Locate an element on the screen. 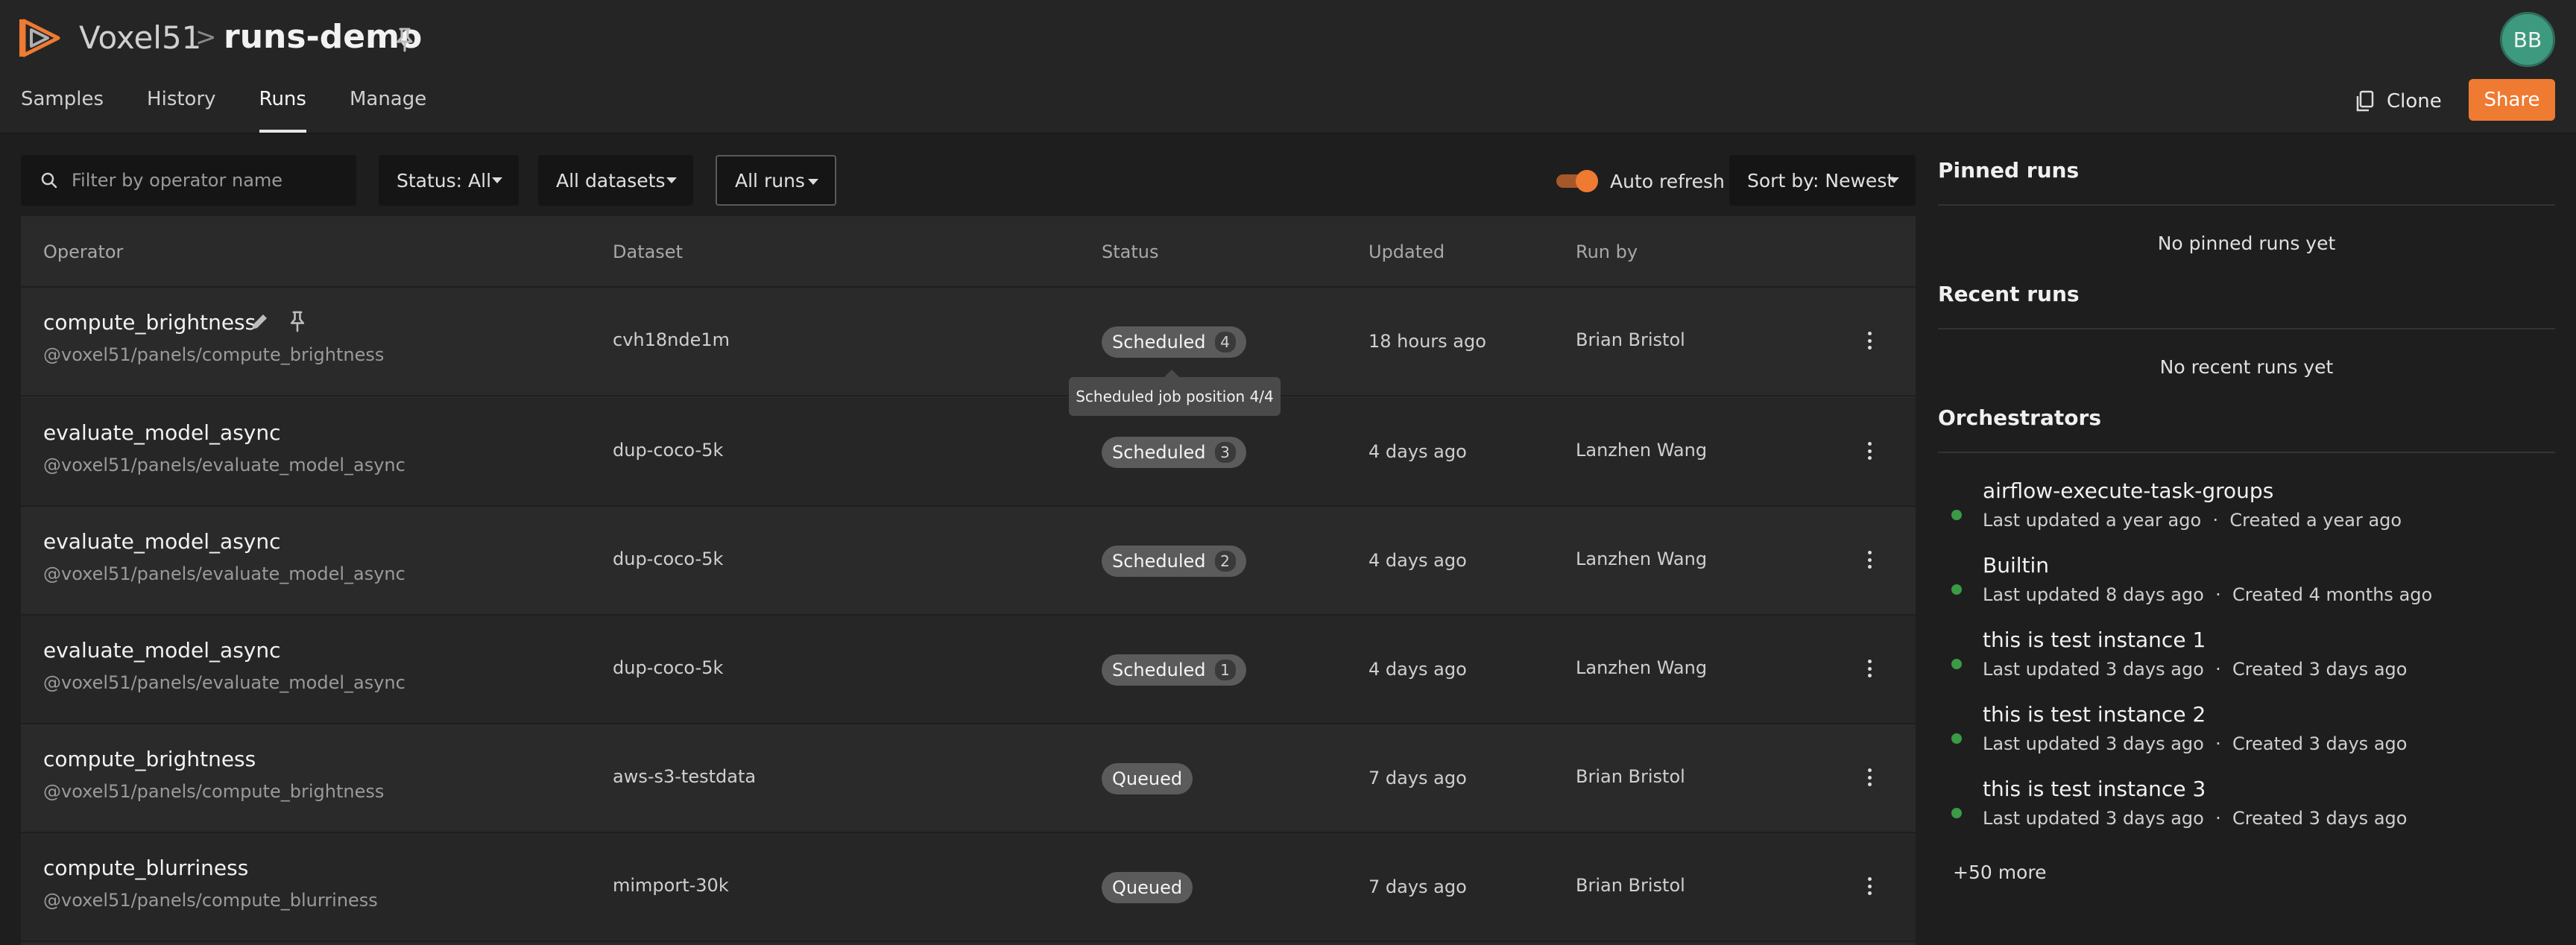 This screenshot has width=2576, height=945. runs-filter-label: All runs is located at coordinates (770, 180).